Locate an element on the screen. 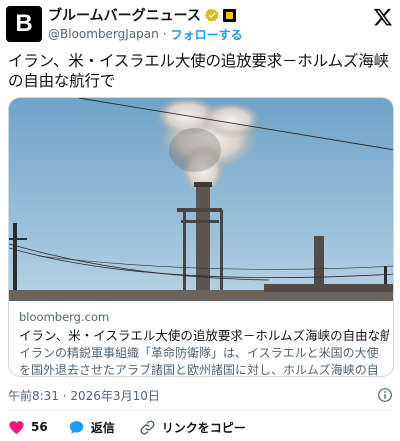 The image size is (400, 441). heart-icon is located at coordinates (16, 427).